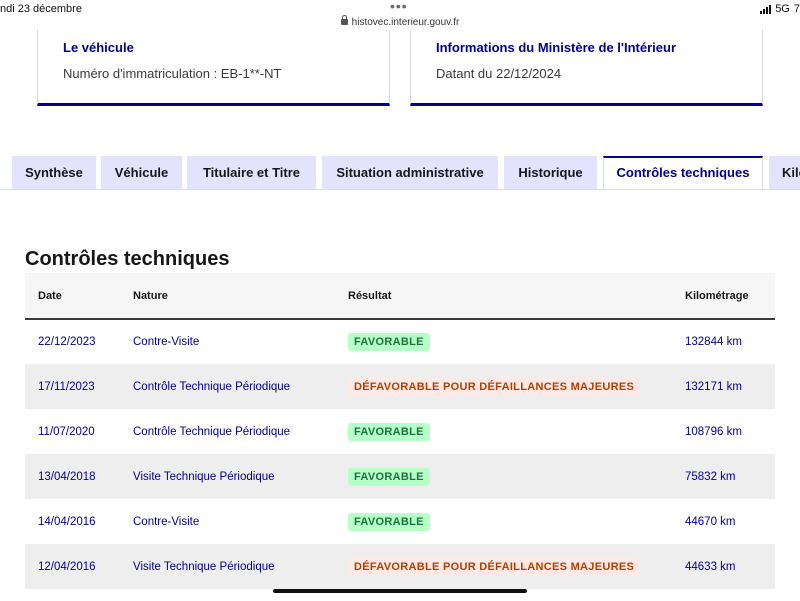 This screenshot has width=800, height=601. I want to click on cell-mileage: 44670 km, so click(723, 521).